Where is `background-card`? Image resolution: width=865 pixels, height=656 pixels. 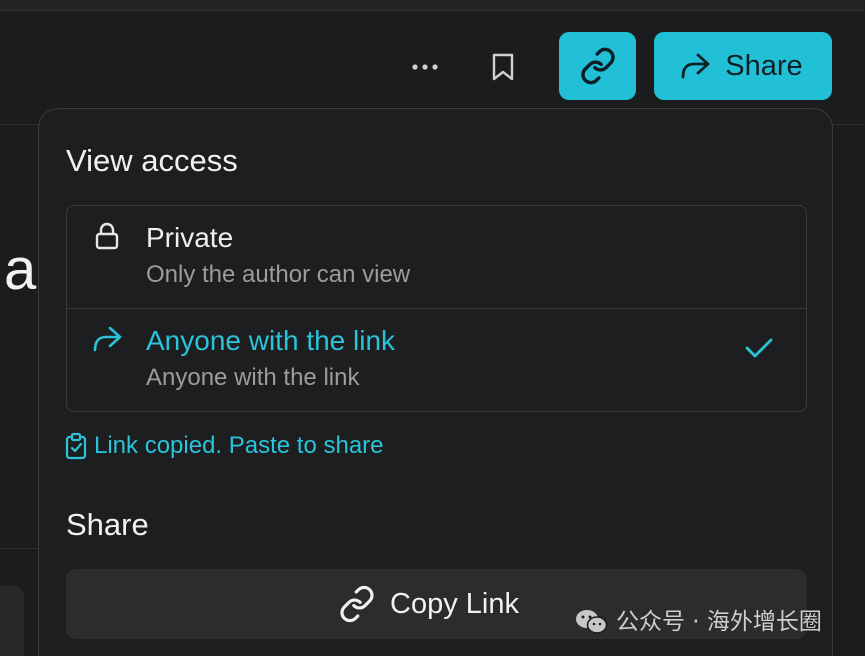 background-card is located at coordinates (12, 621).